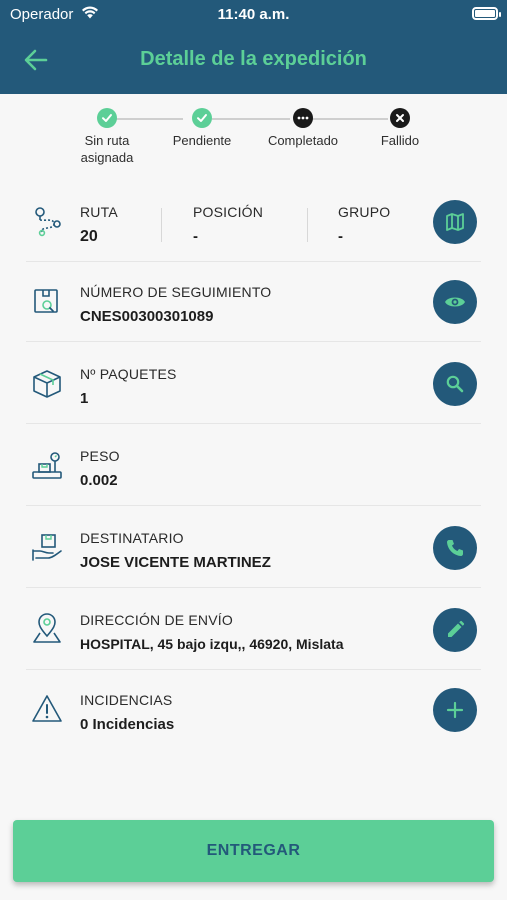 Image resolution: width=507 pixels, height=900 pixels. I want to click on box-icon, so click(47, 384).